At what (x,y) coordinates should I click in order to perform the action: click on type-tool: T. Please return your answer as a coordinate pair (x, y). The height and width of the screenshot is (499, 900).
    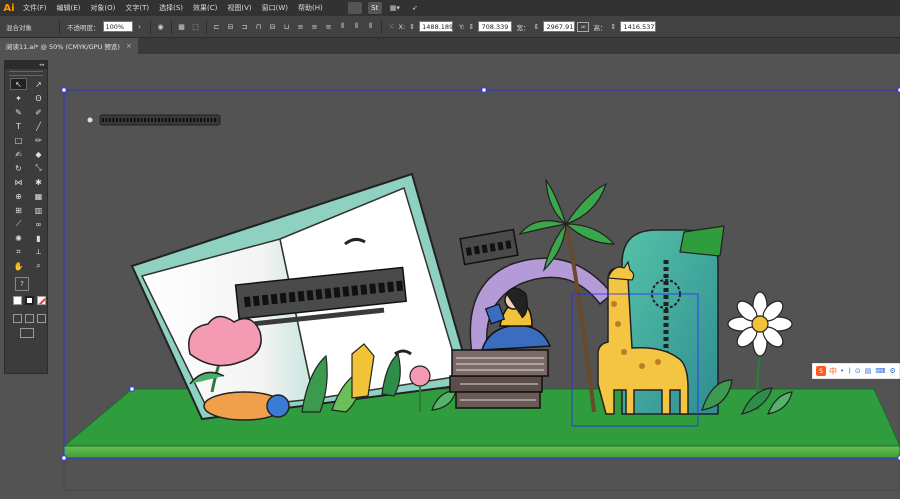
    Looking at the image, I should click on (18, 126).